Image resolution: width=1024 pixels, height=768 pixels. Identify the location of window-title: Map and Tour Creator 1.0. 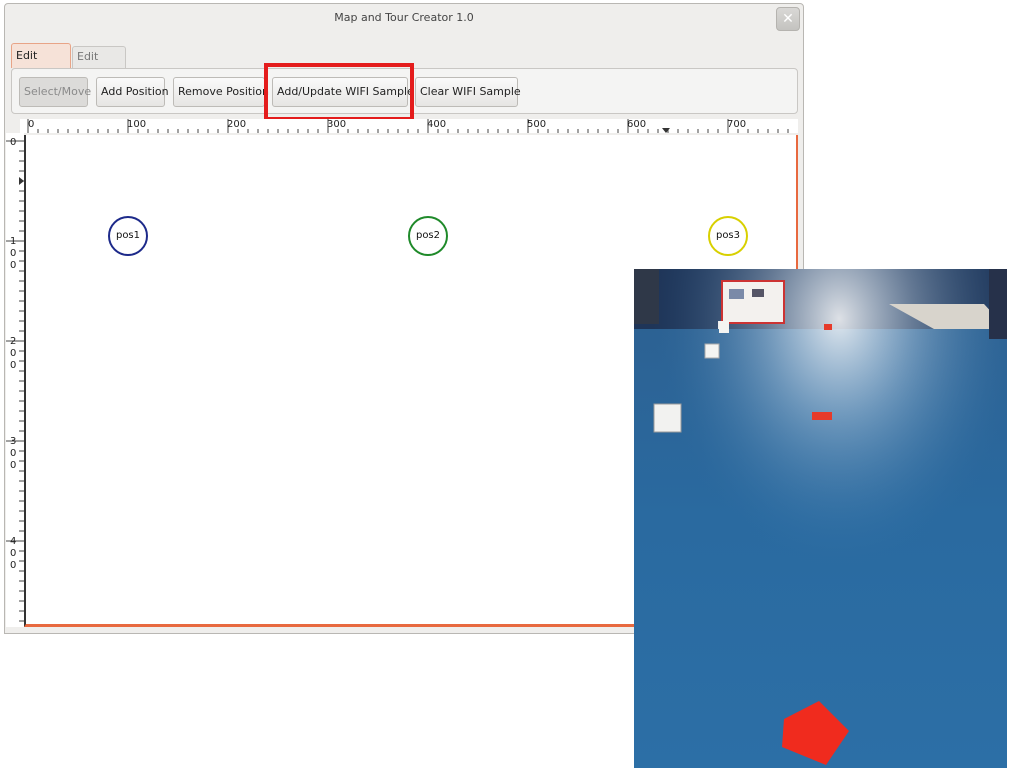
(404, 17).